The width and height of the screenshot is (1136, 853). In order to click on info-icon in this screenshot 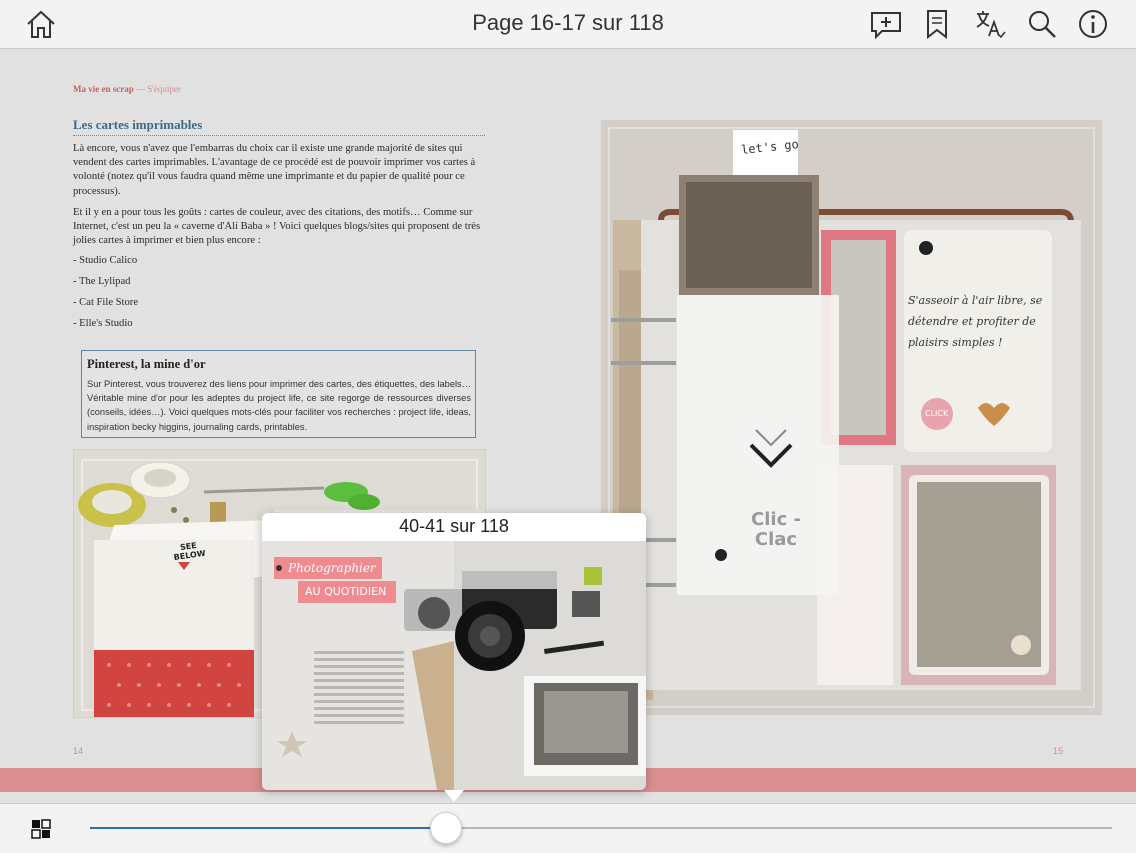, I will do `click(1093, 24)`.